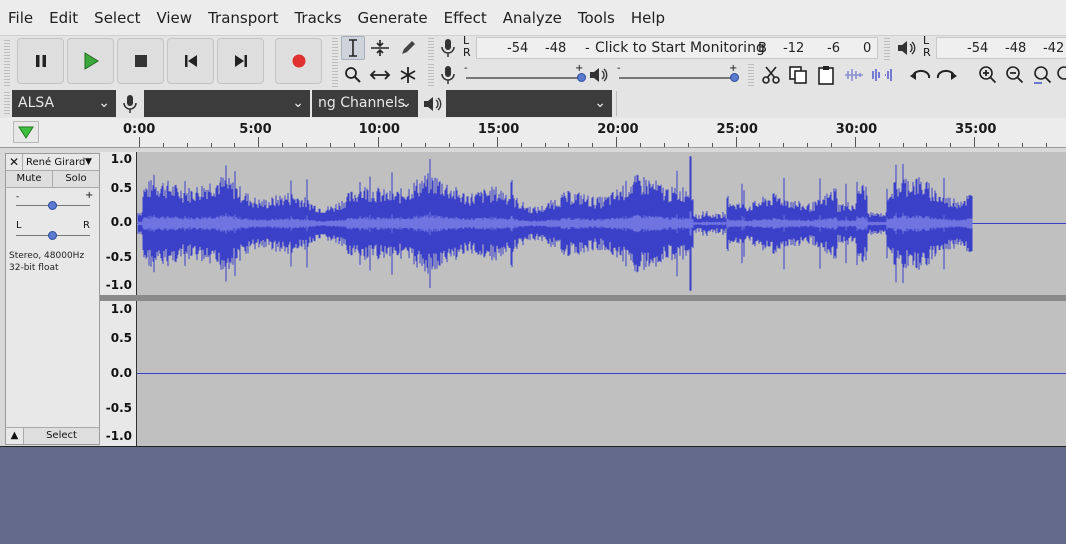 This screenshot has height=544, width=1066. I want to click on record-button, so click(298, 61).